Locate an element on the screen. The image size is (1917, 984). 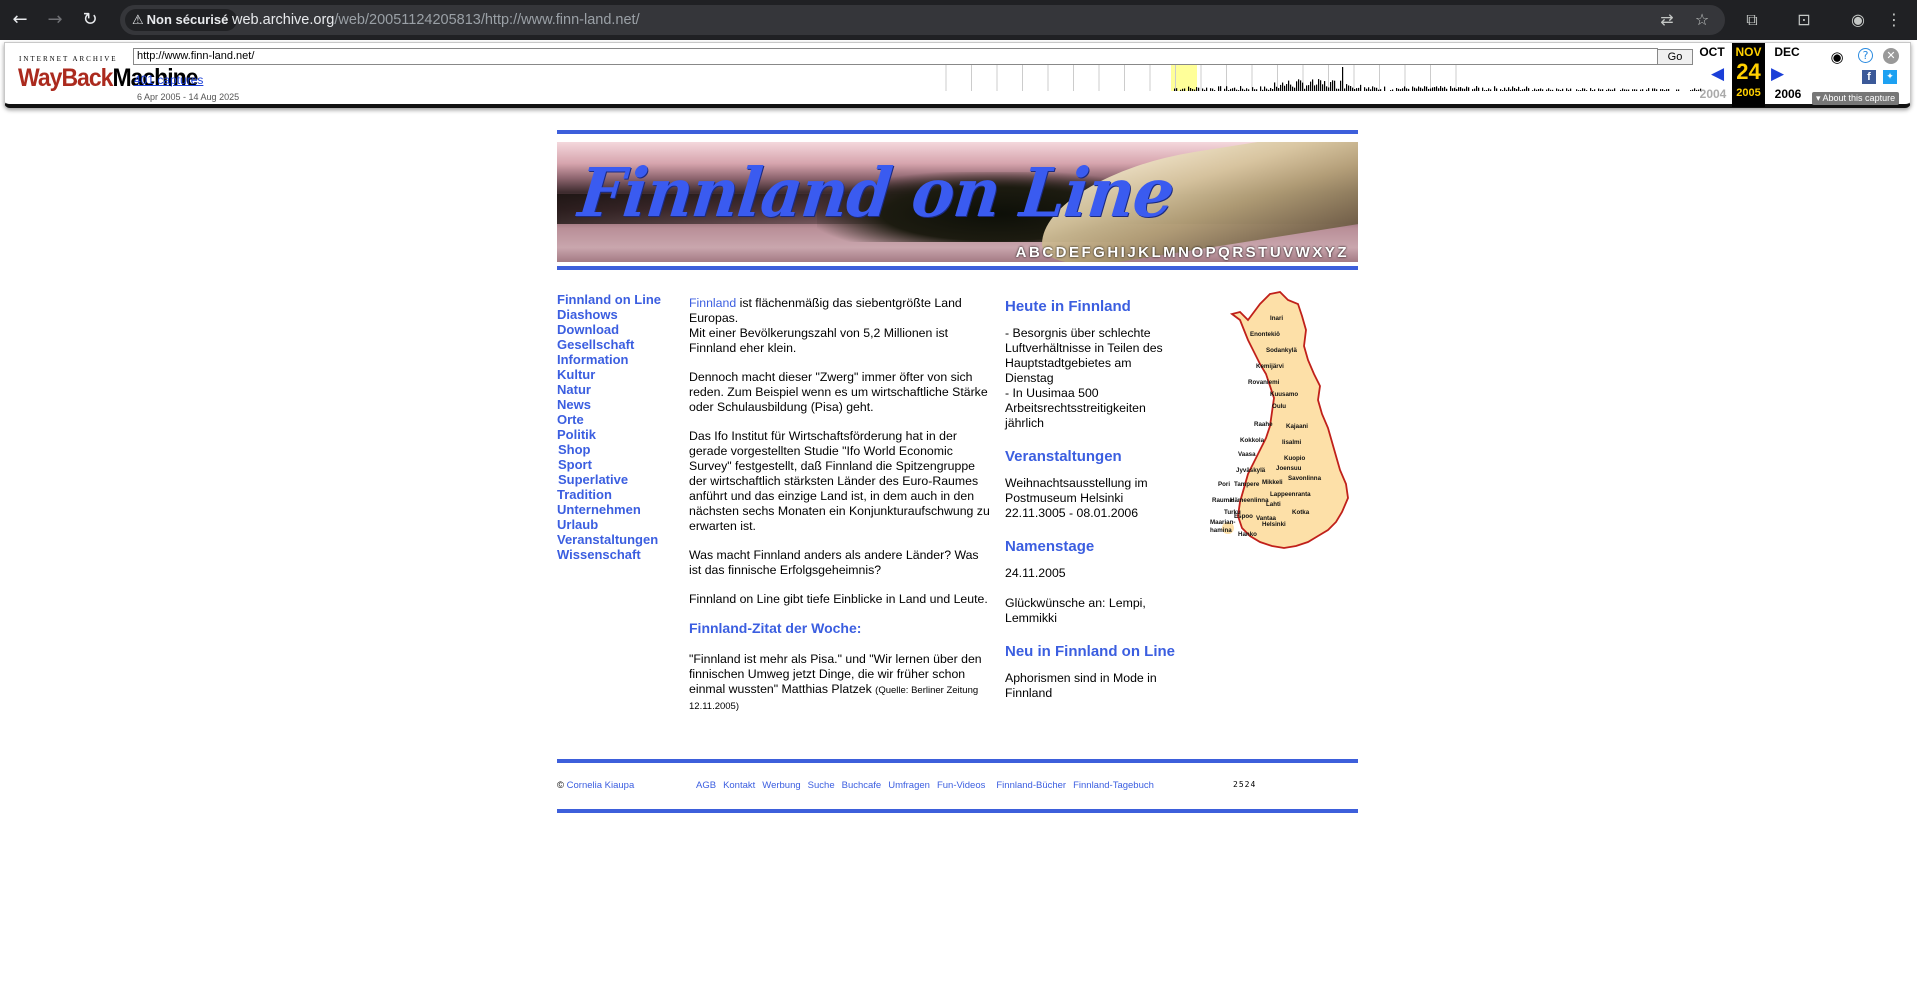
screenshot-icon: ⊡ is located at coordinates (1804, 20).